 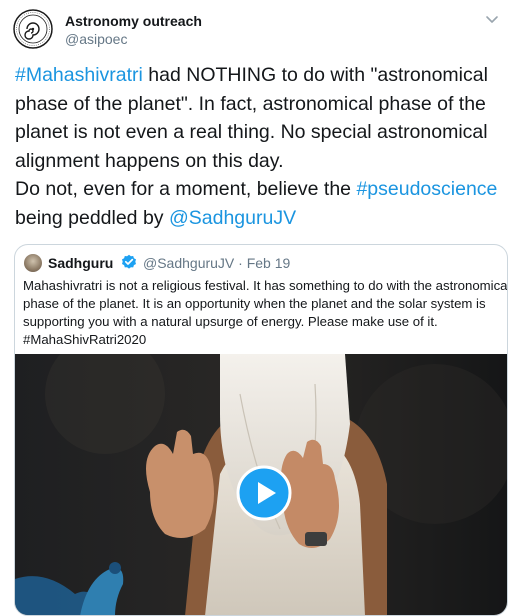 I want to click on hashtag-link: #Mahashivratri, so click(x=79, y=75).